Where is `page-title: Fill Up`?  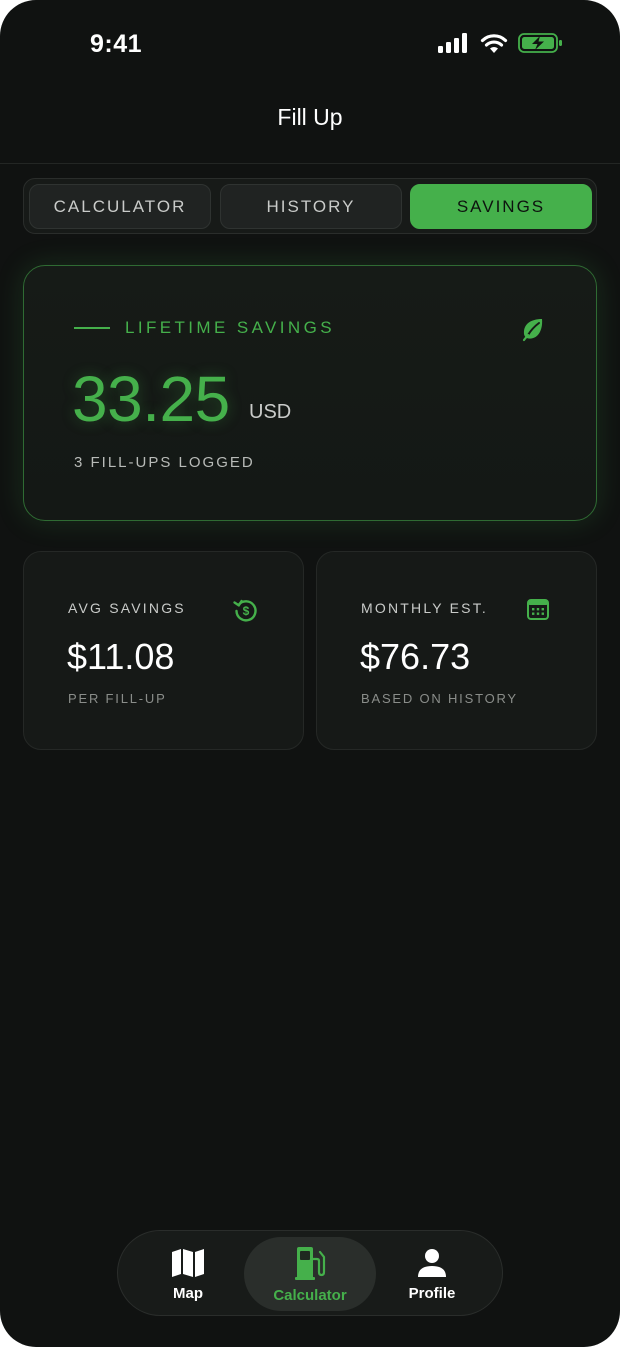
page-title: Fill Up is located at coordinates (310, 117).